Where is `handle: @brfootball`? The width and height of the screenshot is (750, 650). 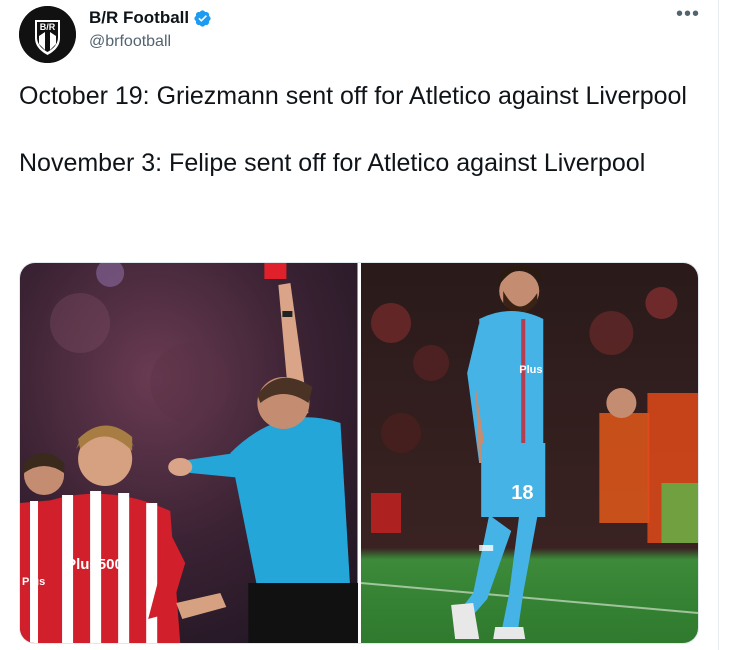 handle: @brfootball is located at coordinates (130, 42).